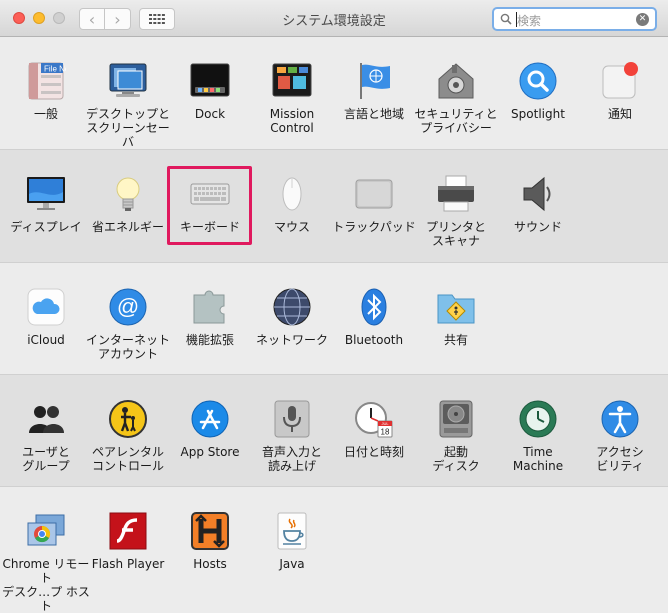  Describe the element at coordinates (291, 227) in the screenshot. I see `pref-label: マウス` at that location.